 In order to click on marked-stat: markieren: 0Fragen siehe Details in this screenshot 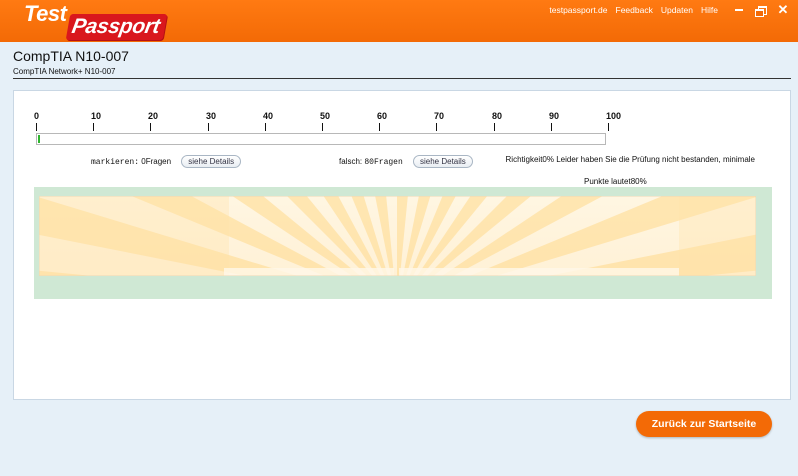, I will do `click(166, 161)`.